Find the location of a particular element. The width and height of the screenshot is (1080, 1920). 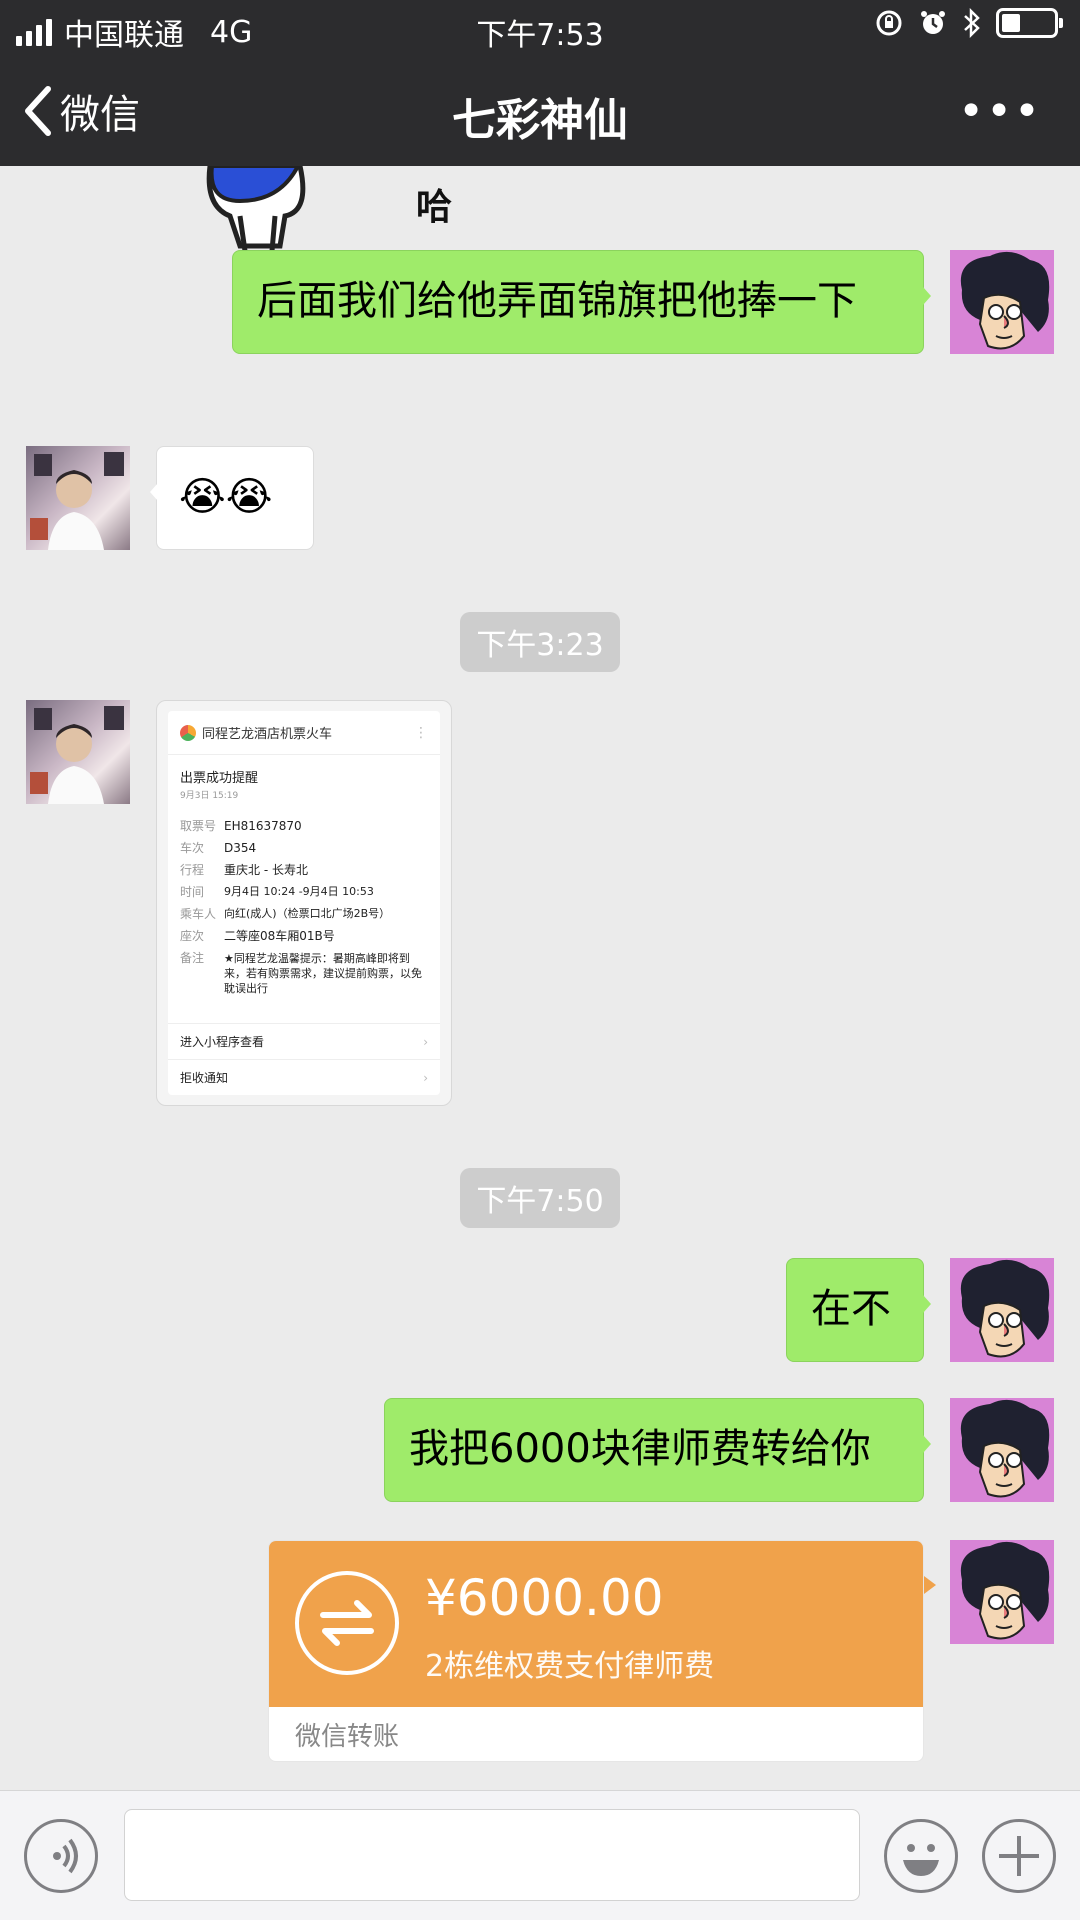

ticket-row-key: 行程 is located at coordinates (192, 870).